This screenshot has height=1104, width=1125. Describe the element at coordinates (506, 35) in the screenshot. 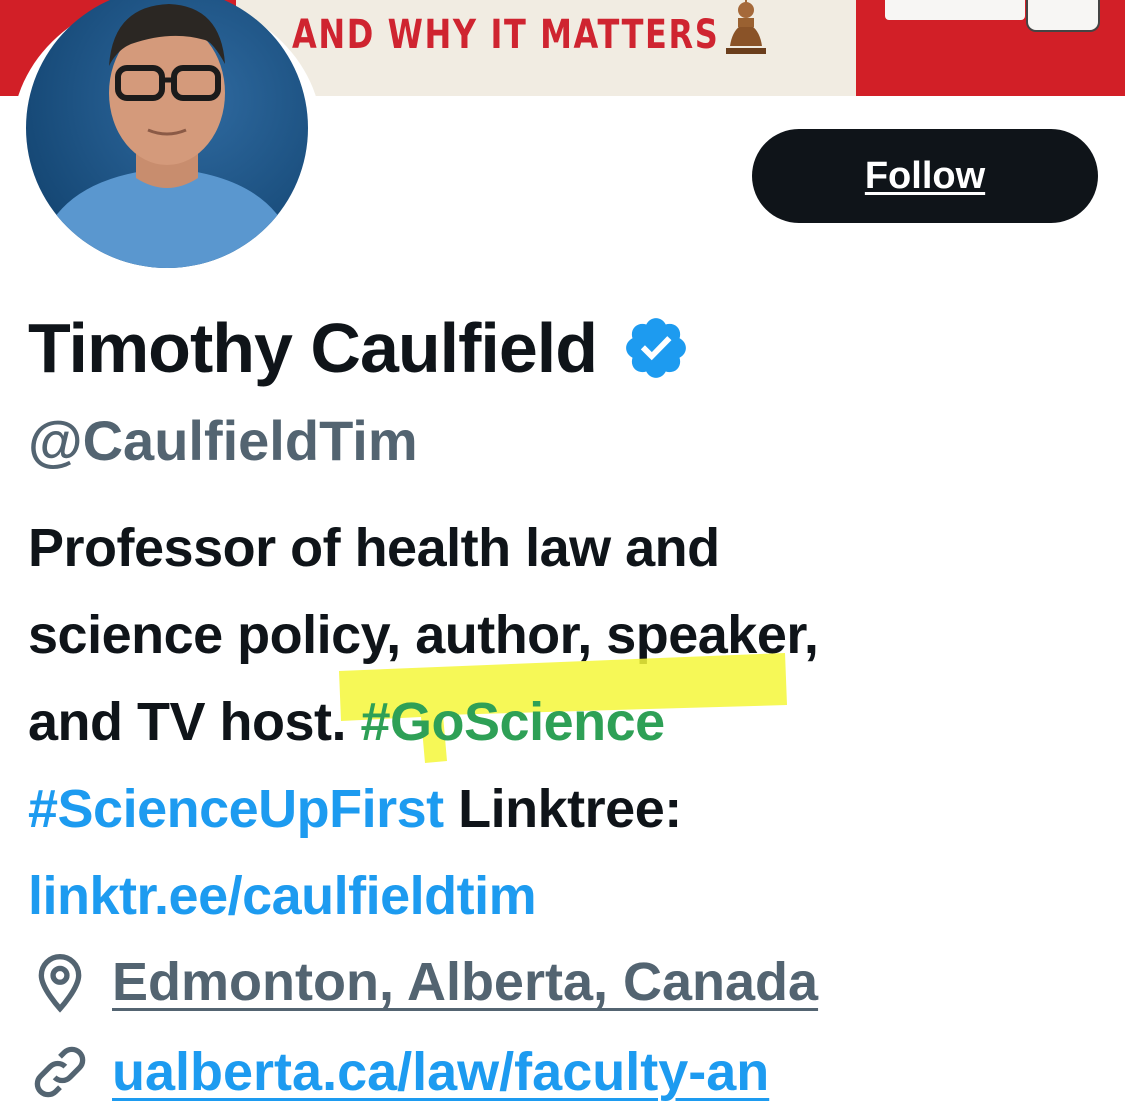

I see `banner-headline: AND WHY IT MATTERS` at that location.